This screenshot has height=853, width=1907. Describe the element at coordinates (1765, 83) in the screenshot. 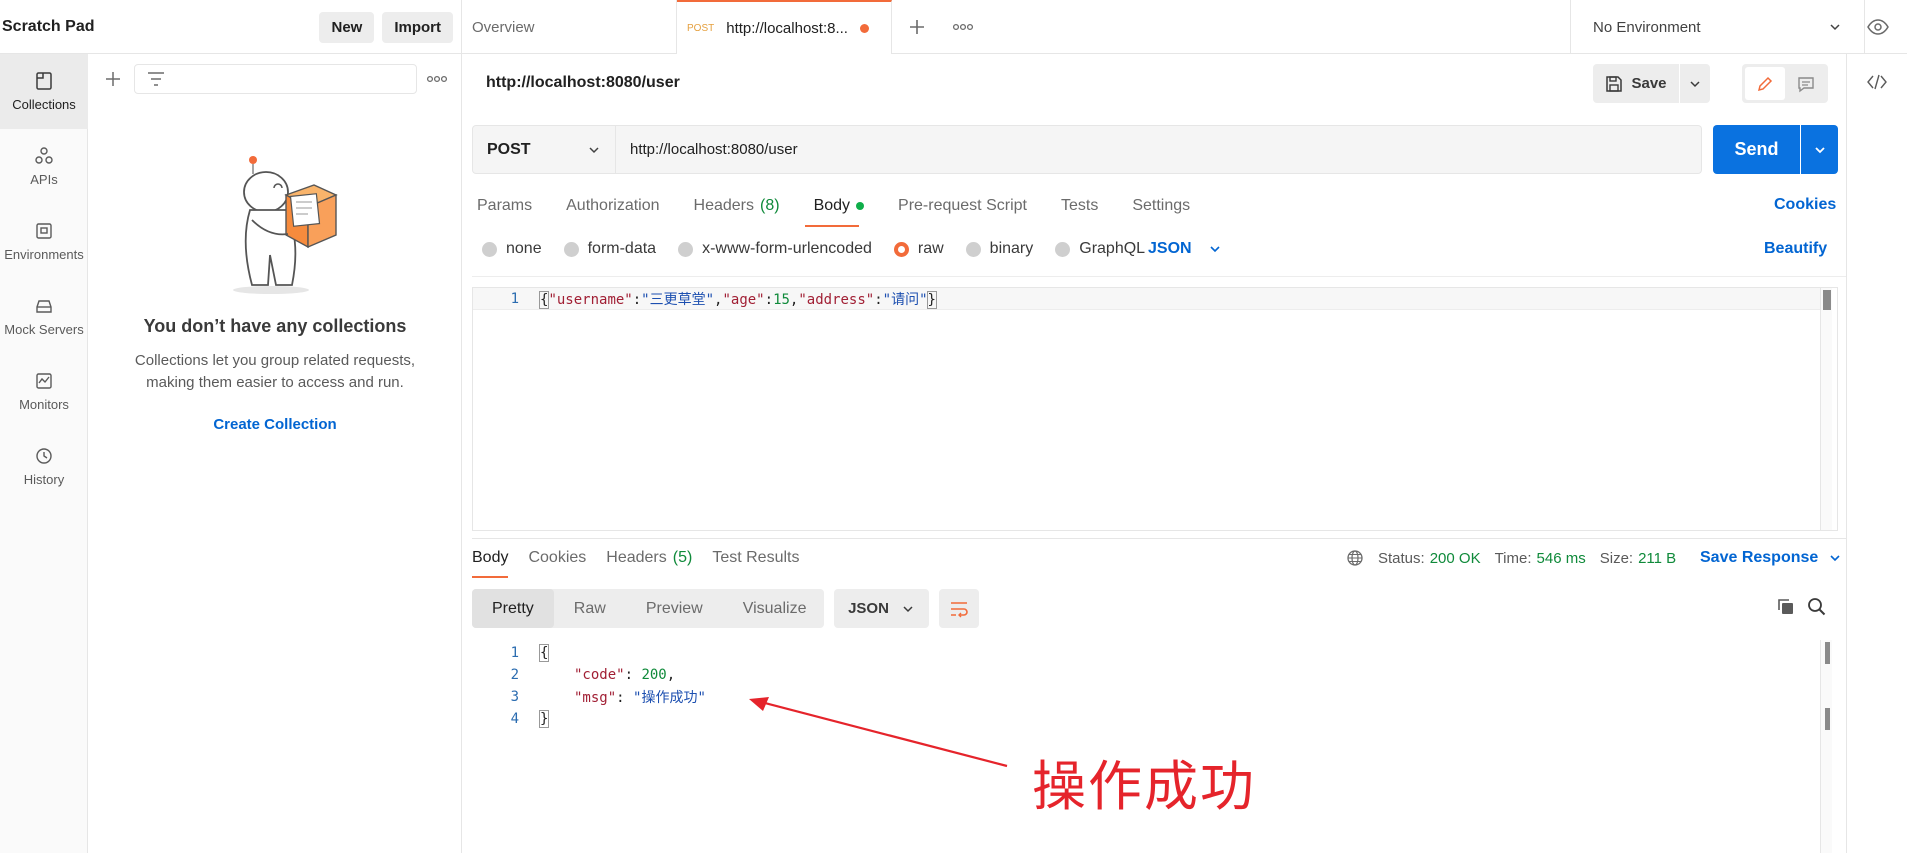

I see `edit-mode-button` at that location.